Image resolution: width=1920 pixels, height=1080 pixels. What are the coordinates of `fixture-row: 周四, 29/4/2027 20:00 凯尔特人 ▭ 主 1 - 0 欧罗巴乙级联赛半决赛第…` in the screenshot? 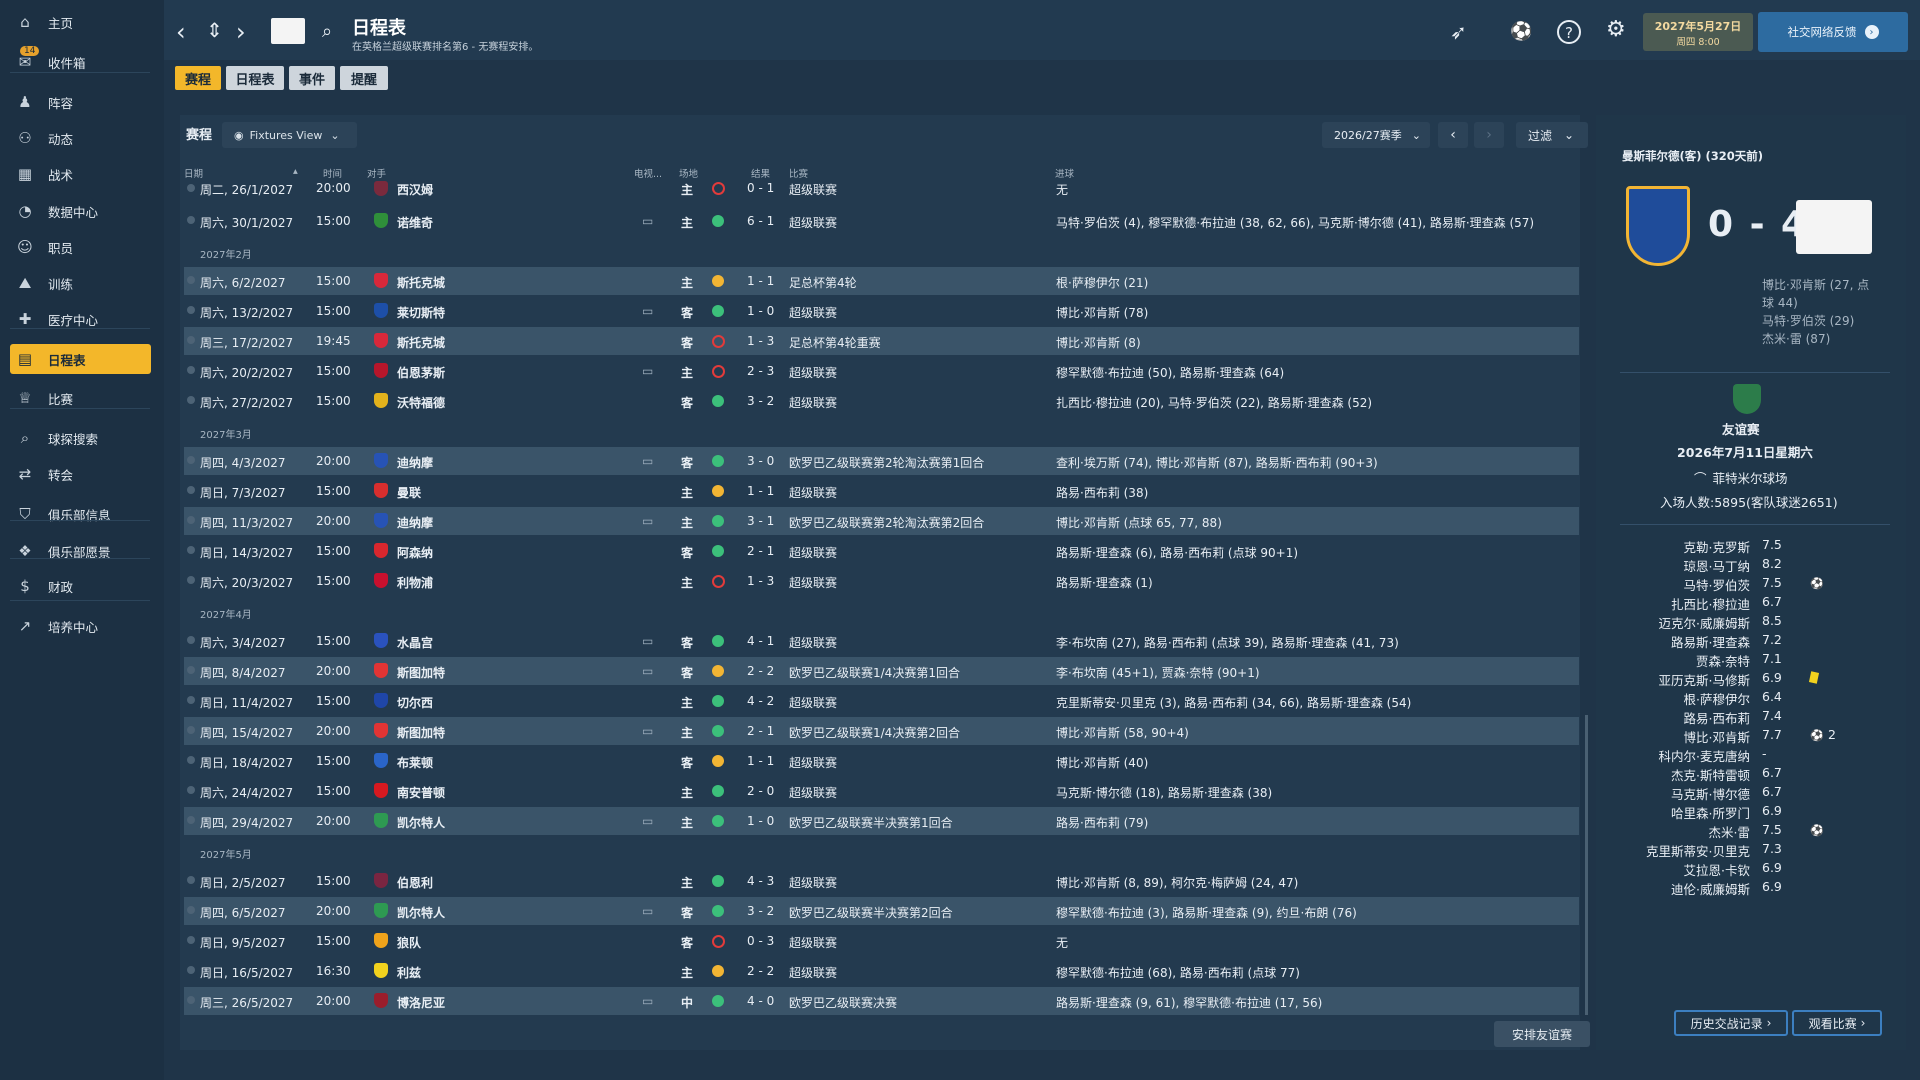 It's located at (881, 821).